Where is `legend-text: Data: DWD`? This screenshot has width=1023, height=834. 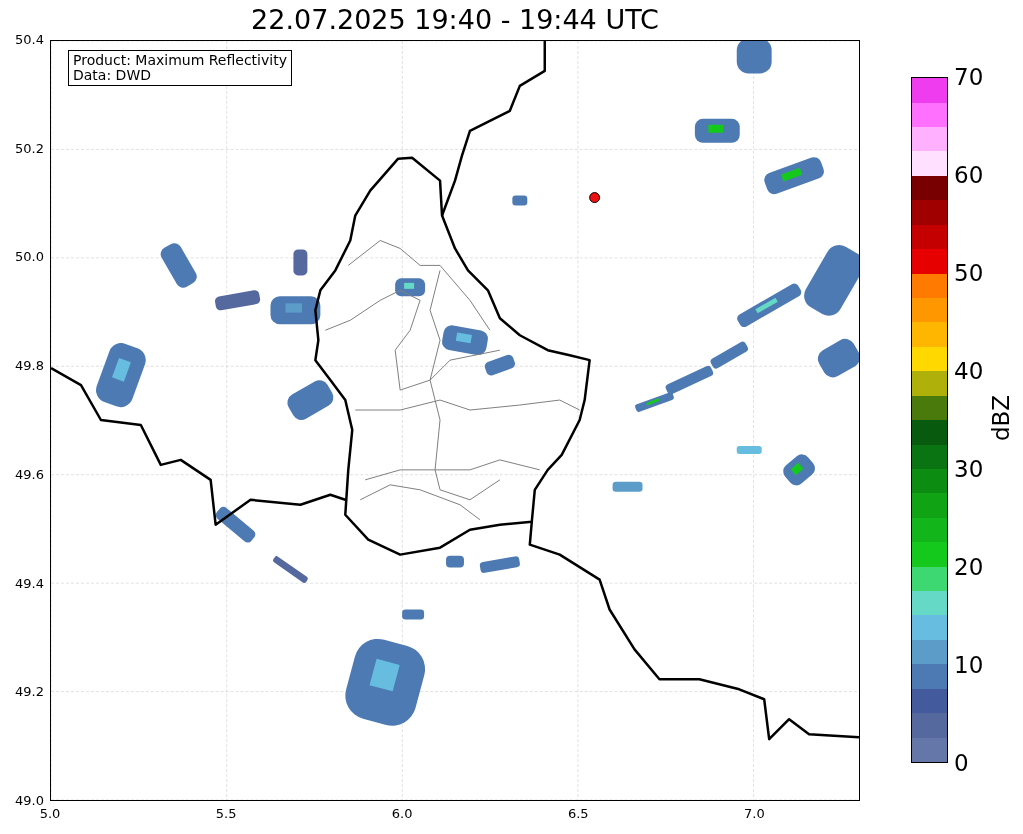 legend-text: Data: DWD is located at coordinates (112, 75).